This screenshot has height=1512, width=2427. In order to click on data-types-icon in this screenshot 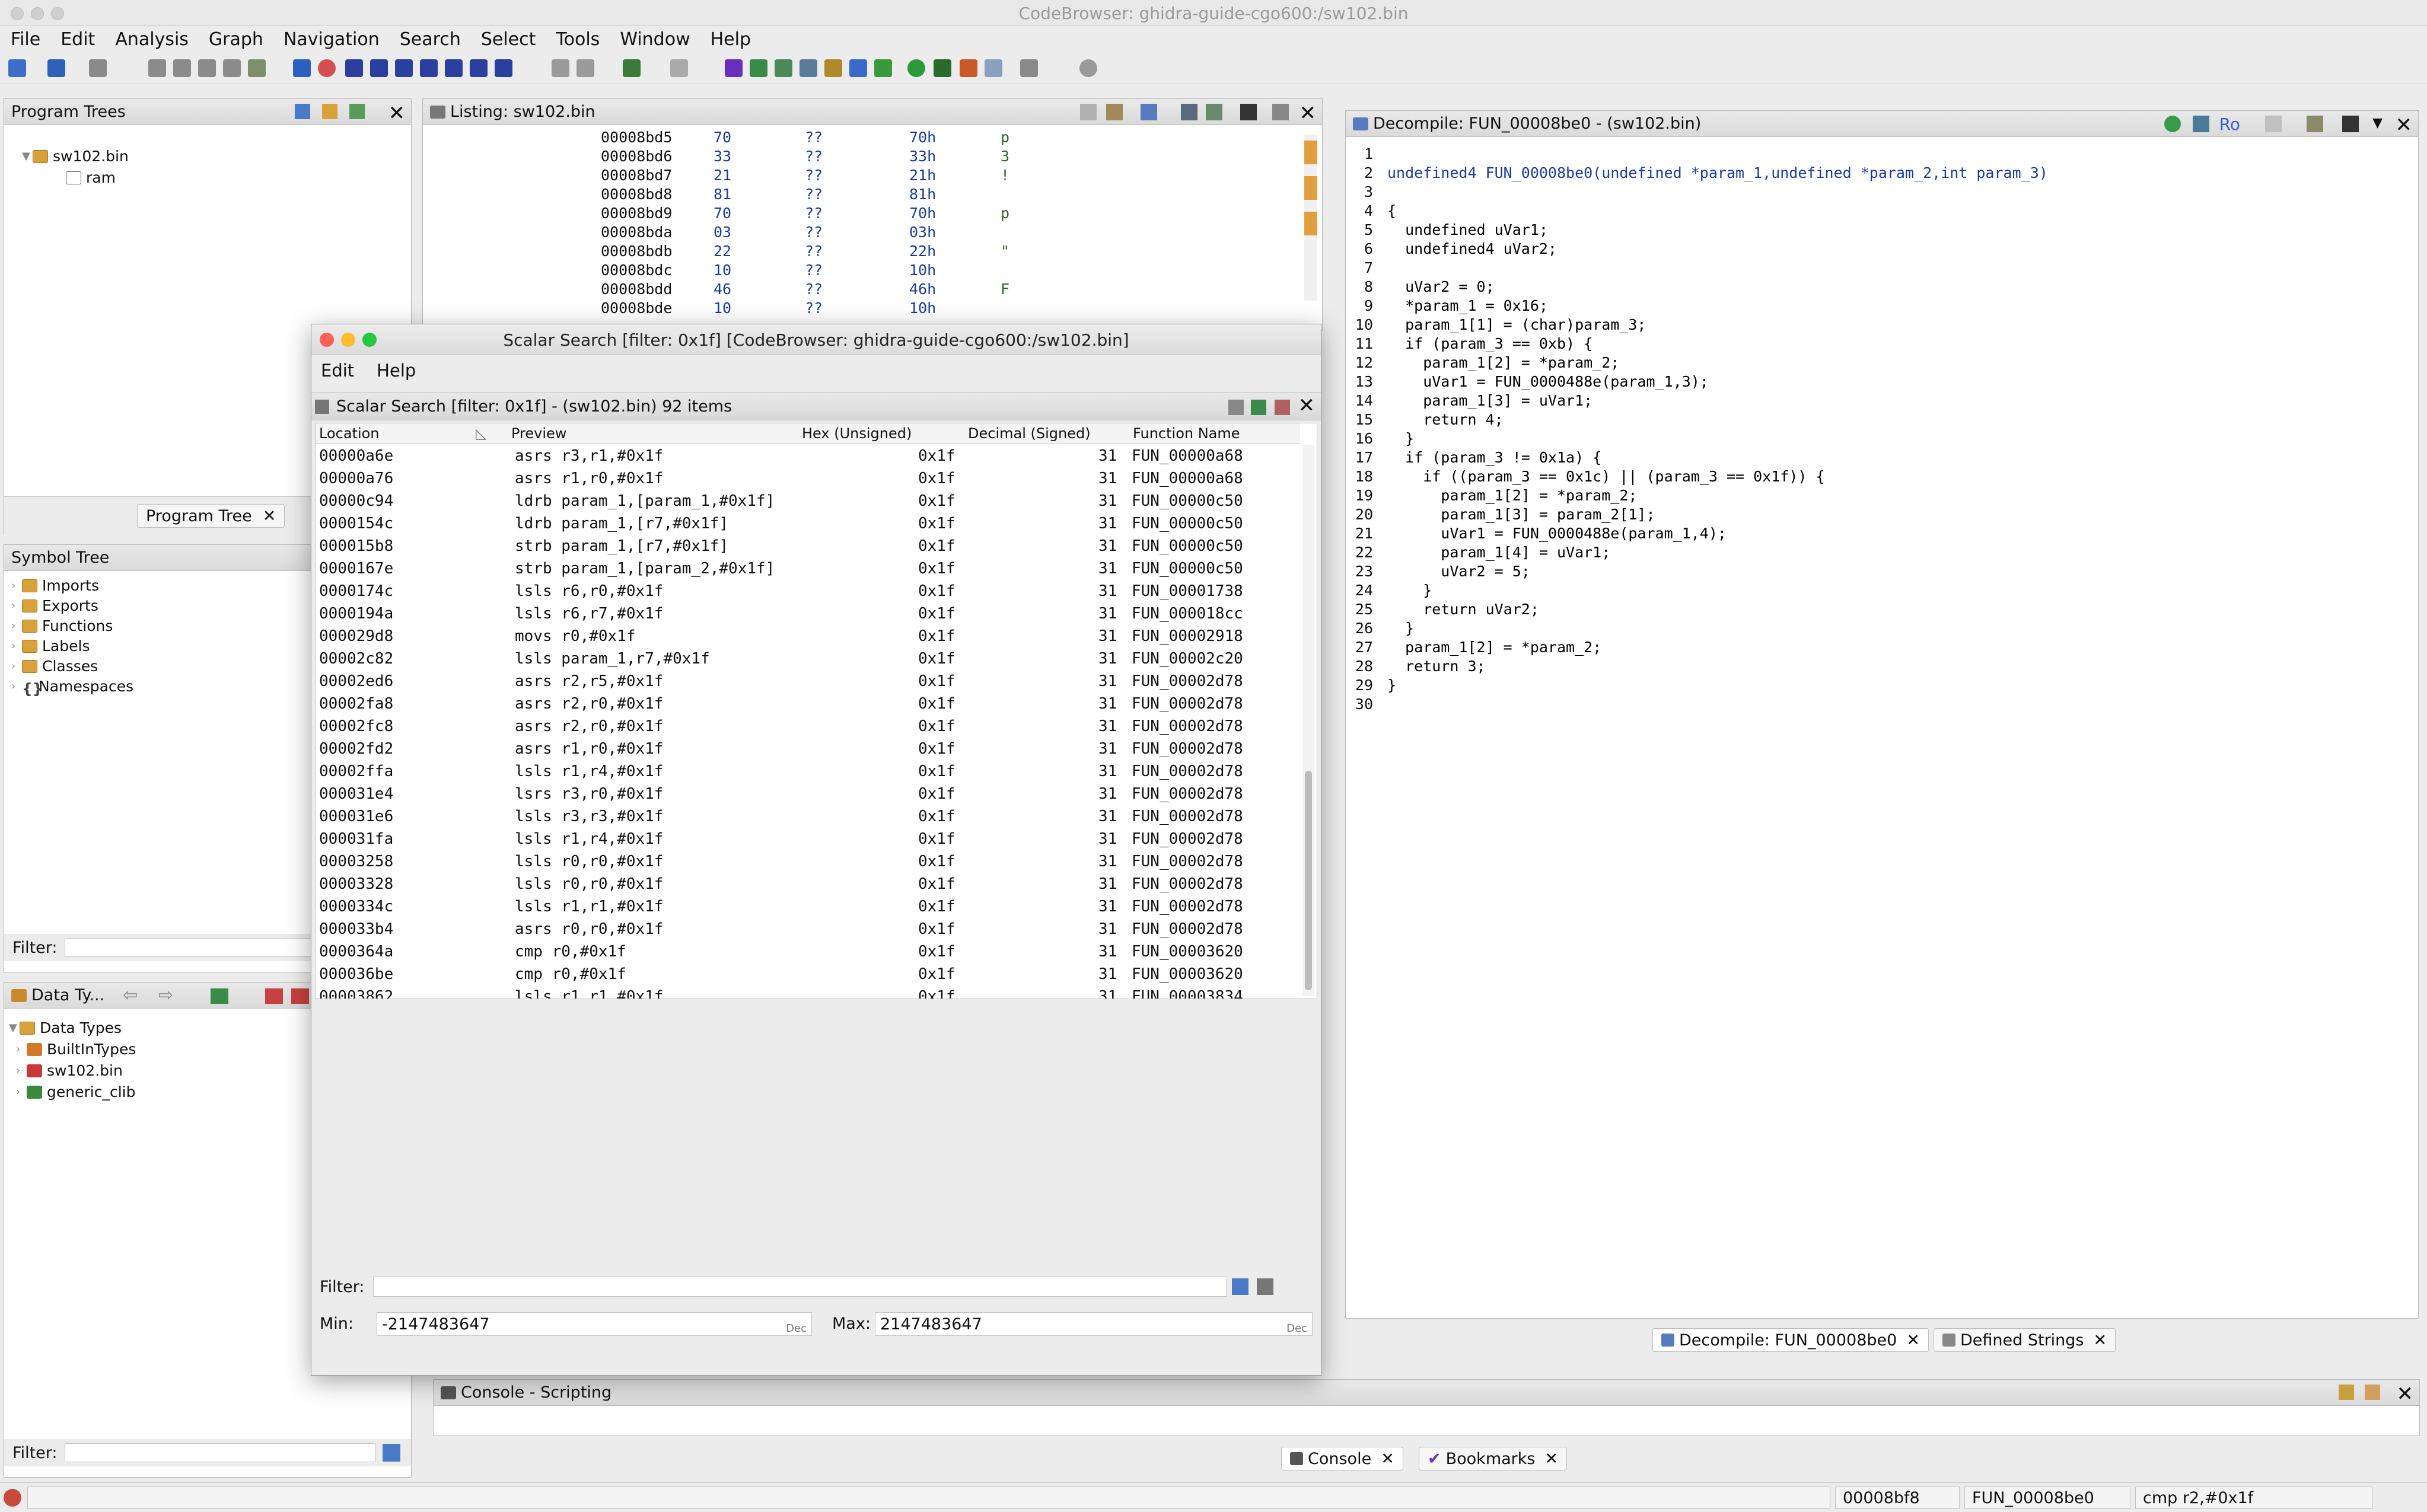, I will do `click(809, 68)`.